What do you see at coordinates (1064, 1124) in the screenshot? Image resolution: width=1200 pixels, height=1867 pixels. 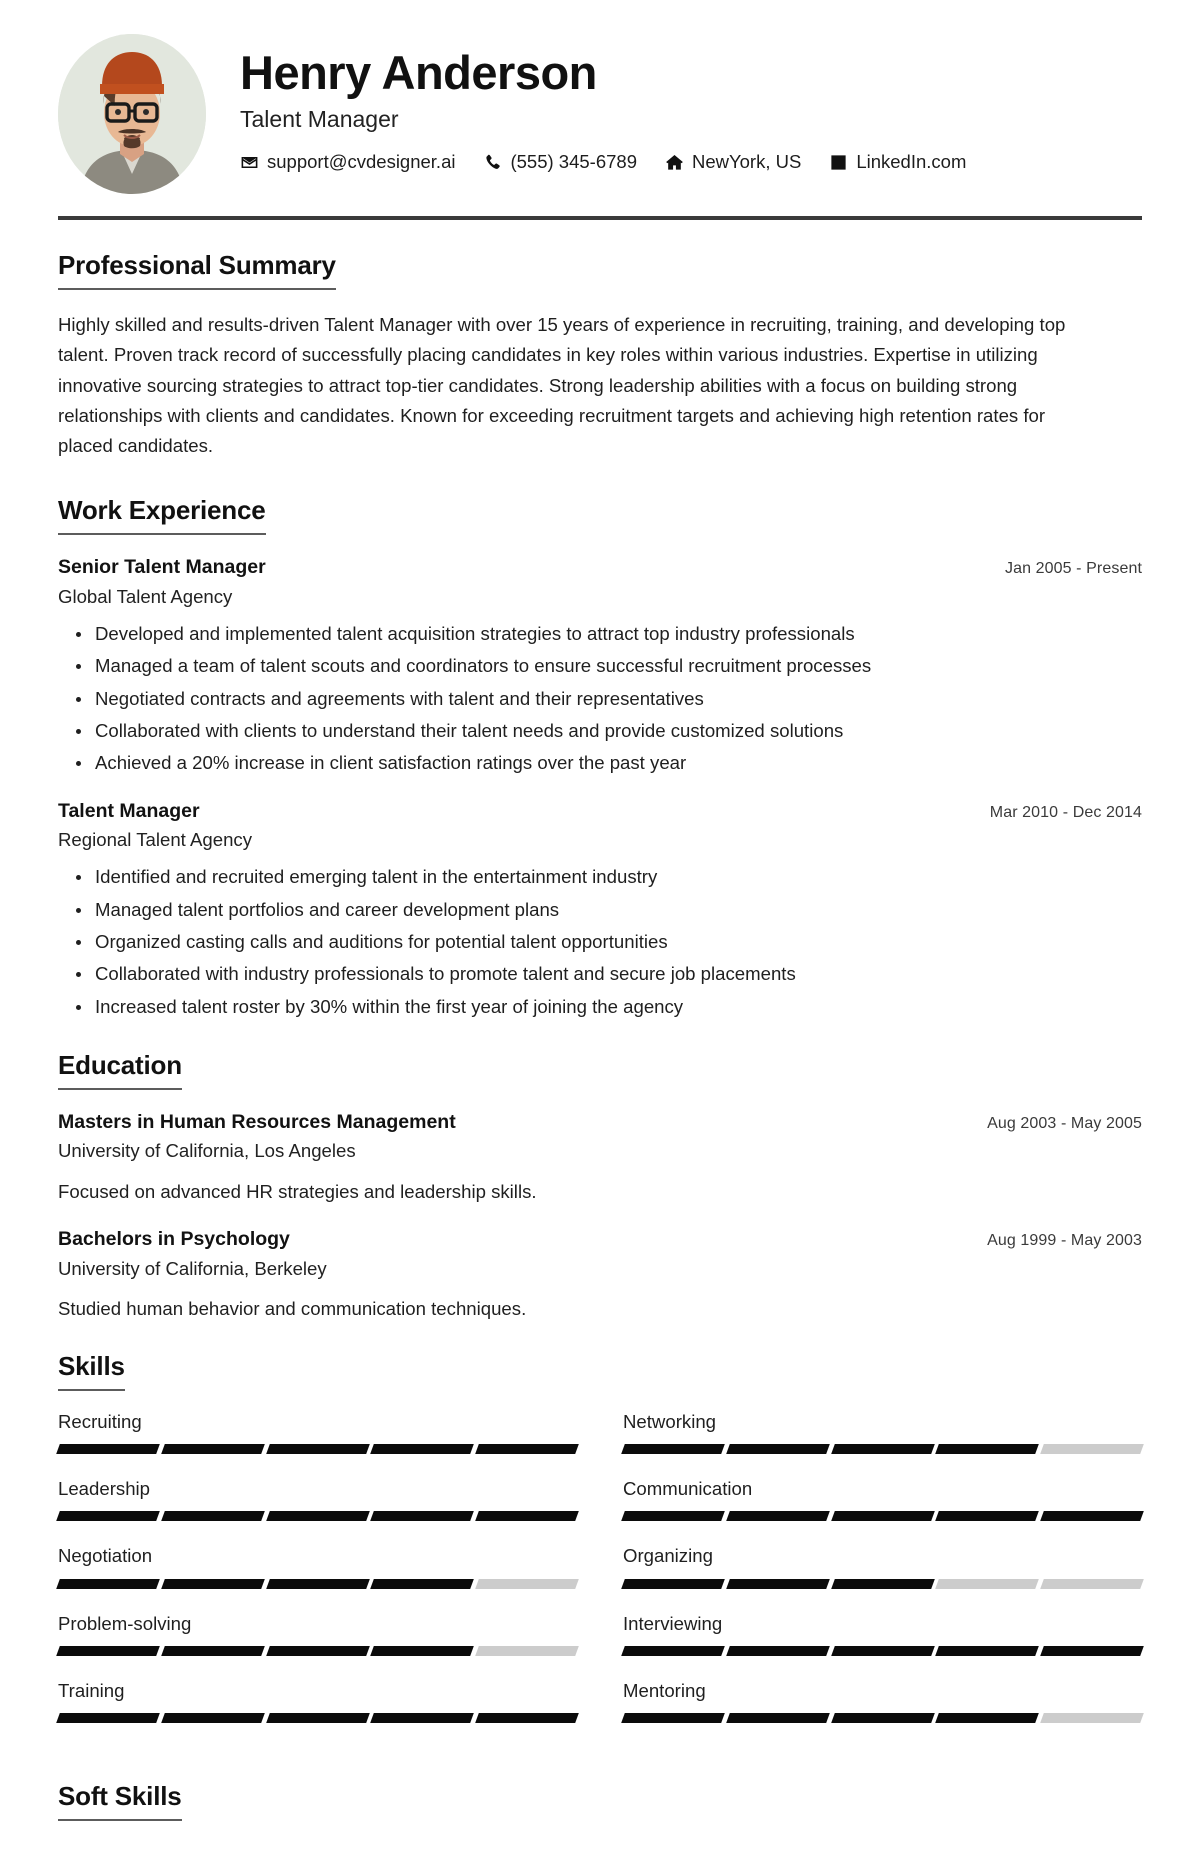 I see `education-date: Aug 2003 - May 2005` at bounding box center [1064, 1124].